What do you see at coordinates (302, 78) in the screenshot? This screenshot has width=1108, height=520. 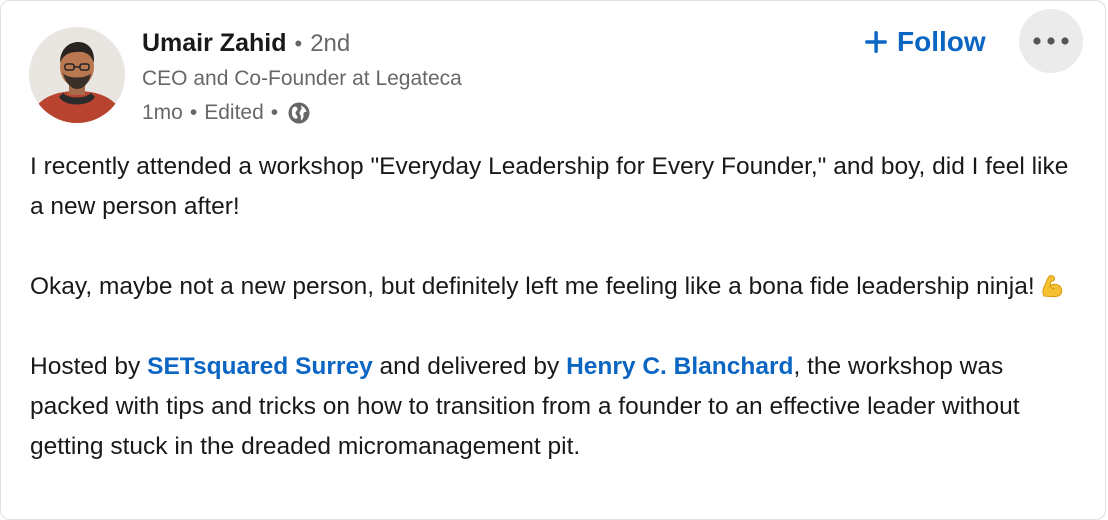 I see `author-headline: CEO and Co-Founder at Legateca` at bounding box center [302, 78].